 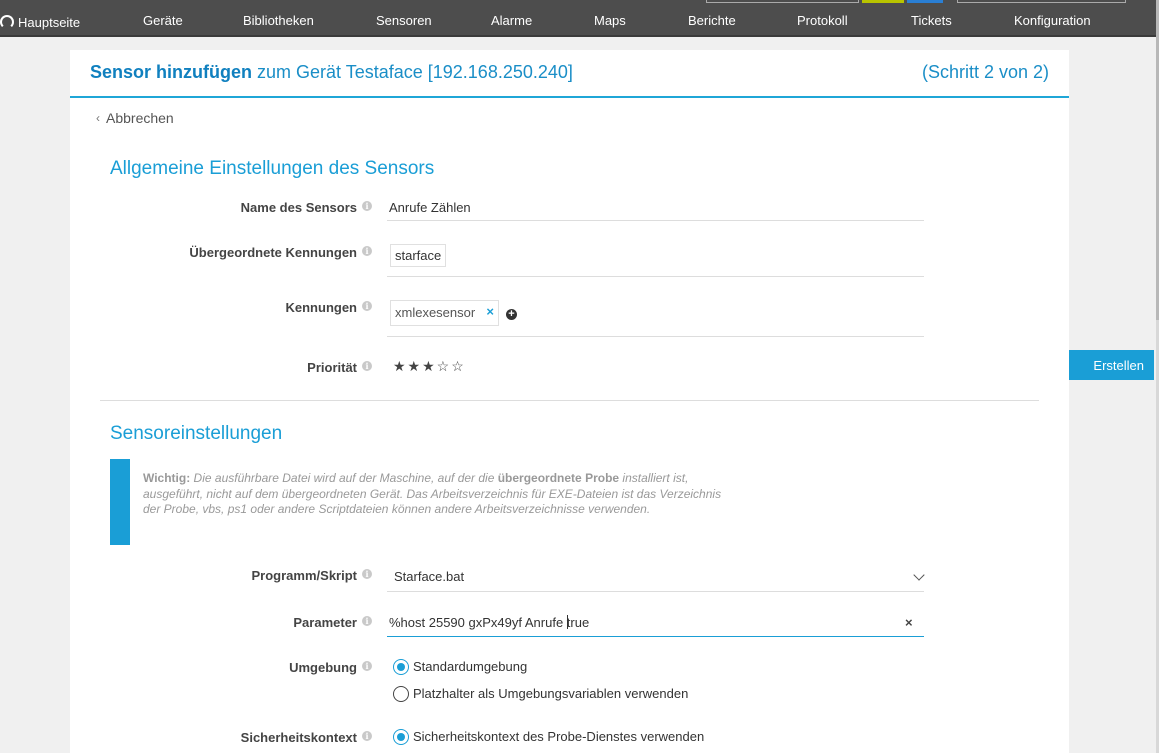 I want to click on program-select: Starface.bat, so click(x=429, y=576).